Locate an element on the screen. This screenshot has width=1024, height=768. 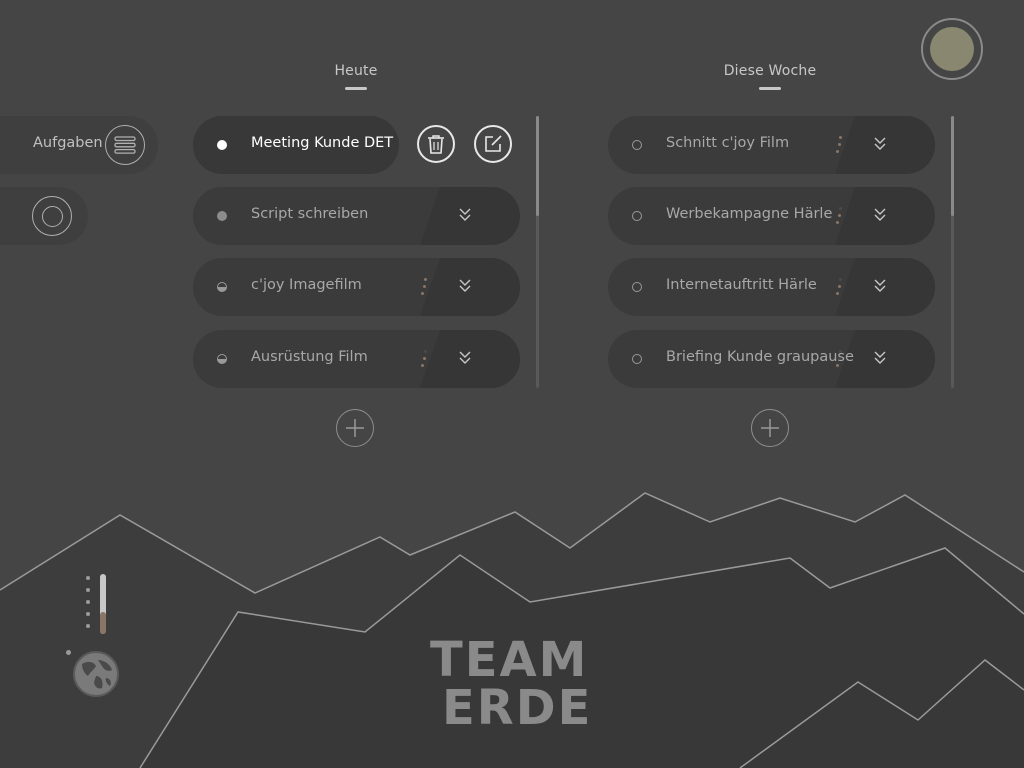
task-item: Internetauftritt Härle is located at coordinates (771, 287).